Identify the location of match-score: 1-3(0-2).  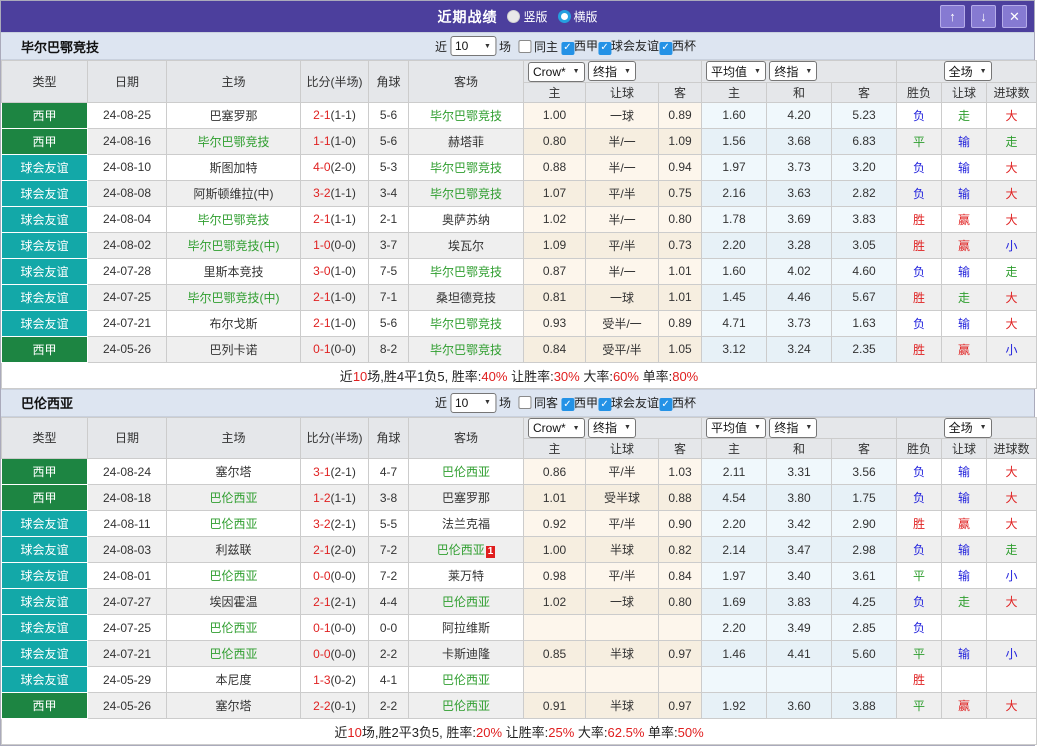
(334, 679).